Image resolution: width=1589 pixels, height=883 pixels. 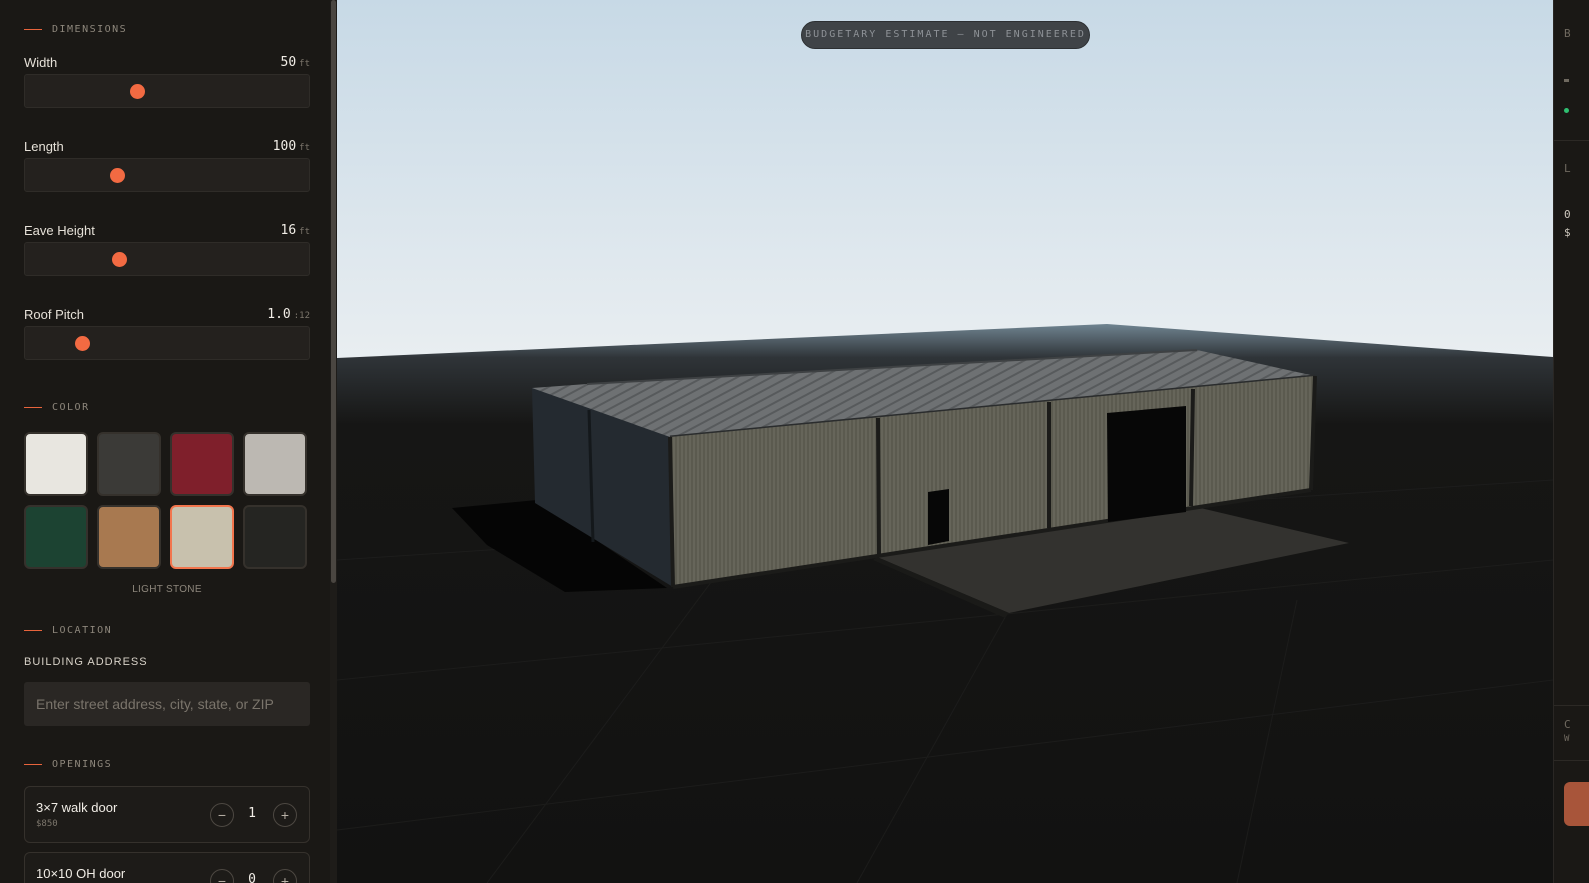 I want to click on section-title: COLOR, so click(x=71, y=407).